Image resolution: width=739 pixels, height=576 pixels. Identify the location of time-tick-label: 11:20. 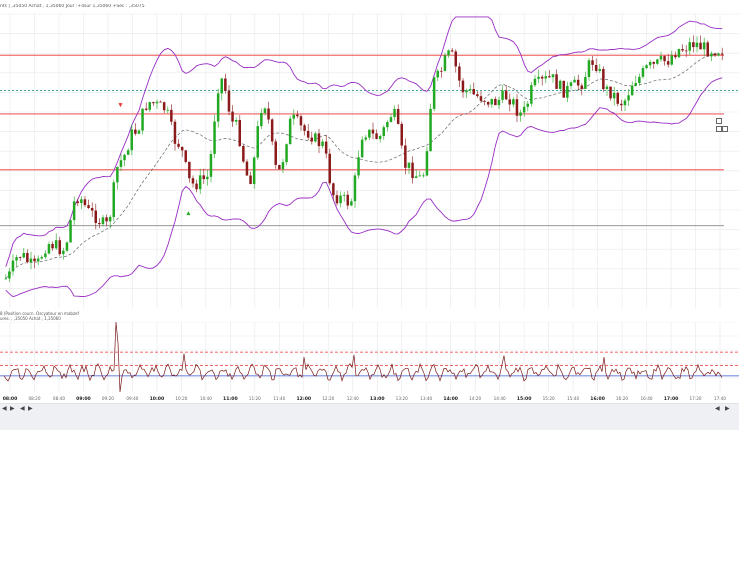
(255, 398).